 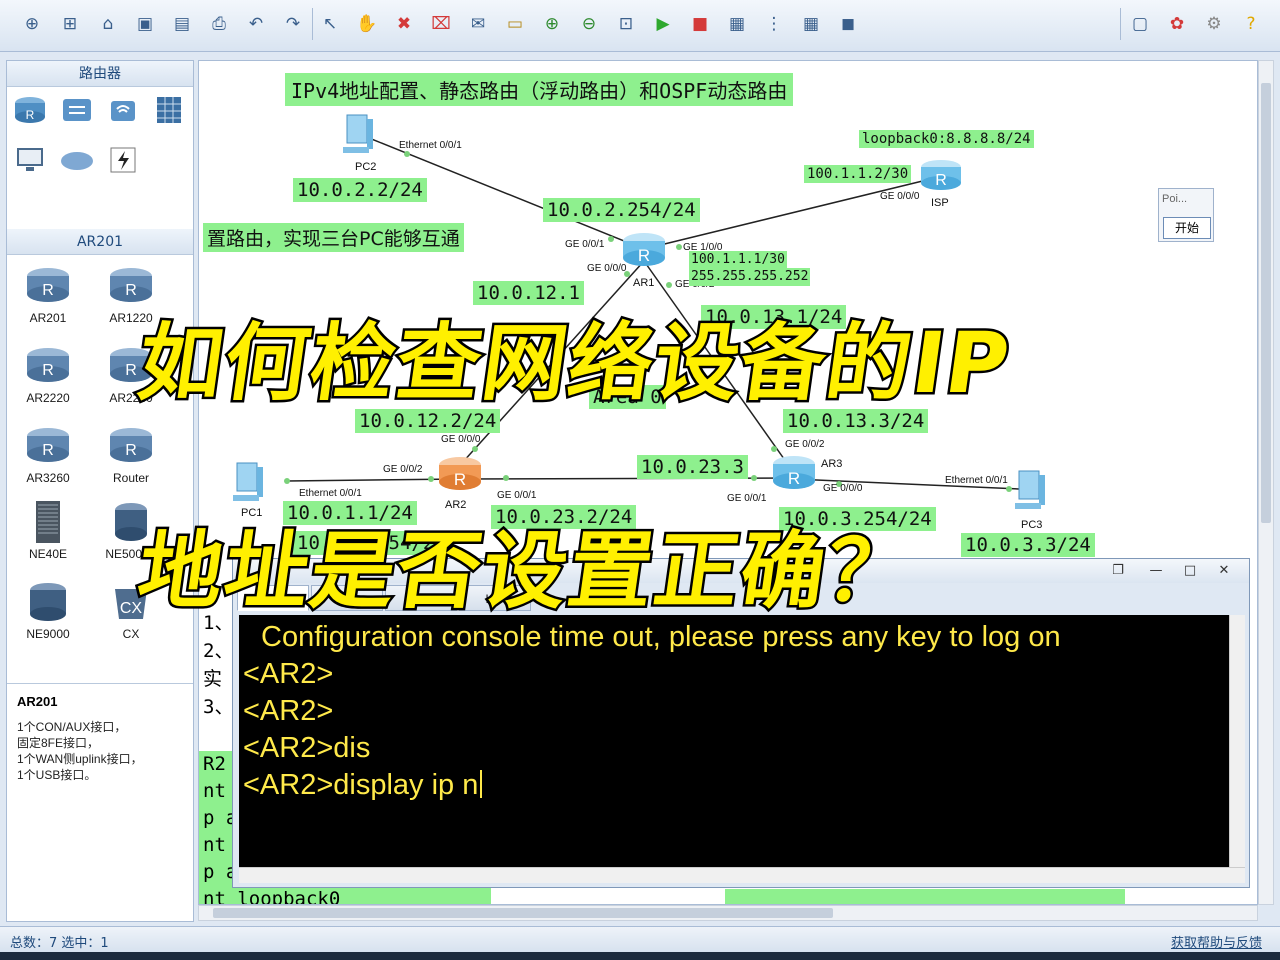 What do you see at coordinates (48, 295) in the screenshot?
I see `device-ar201: R AR201` at bounding box center [48, 295].